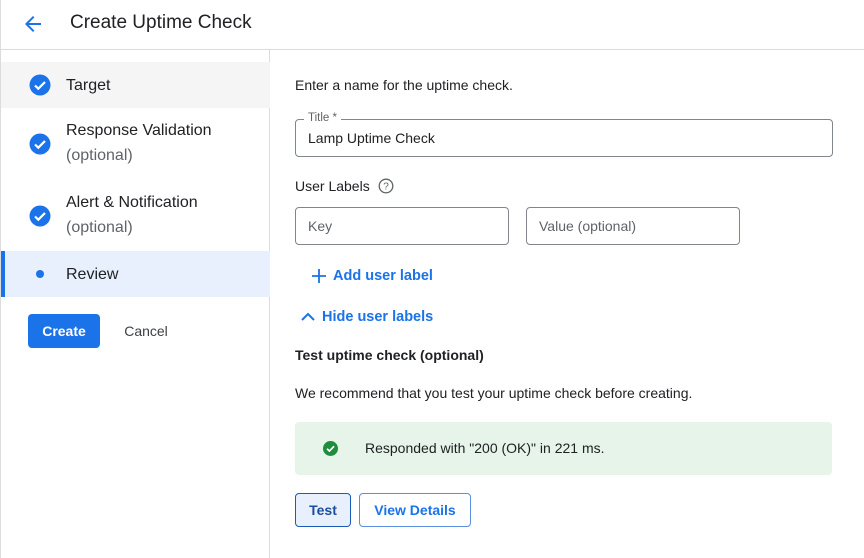 Image resolution: width=864 pixels, height=558 pixels. What do you see at coordinates (378, 317) in the screenshot?
I see `hide-user-labels-text: Hide user labels` at bounding box center [378, 317].